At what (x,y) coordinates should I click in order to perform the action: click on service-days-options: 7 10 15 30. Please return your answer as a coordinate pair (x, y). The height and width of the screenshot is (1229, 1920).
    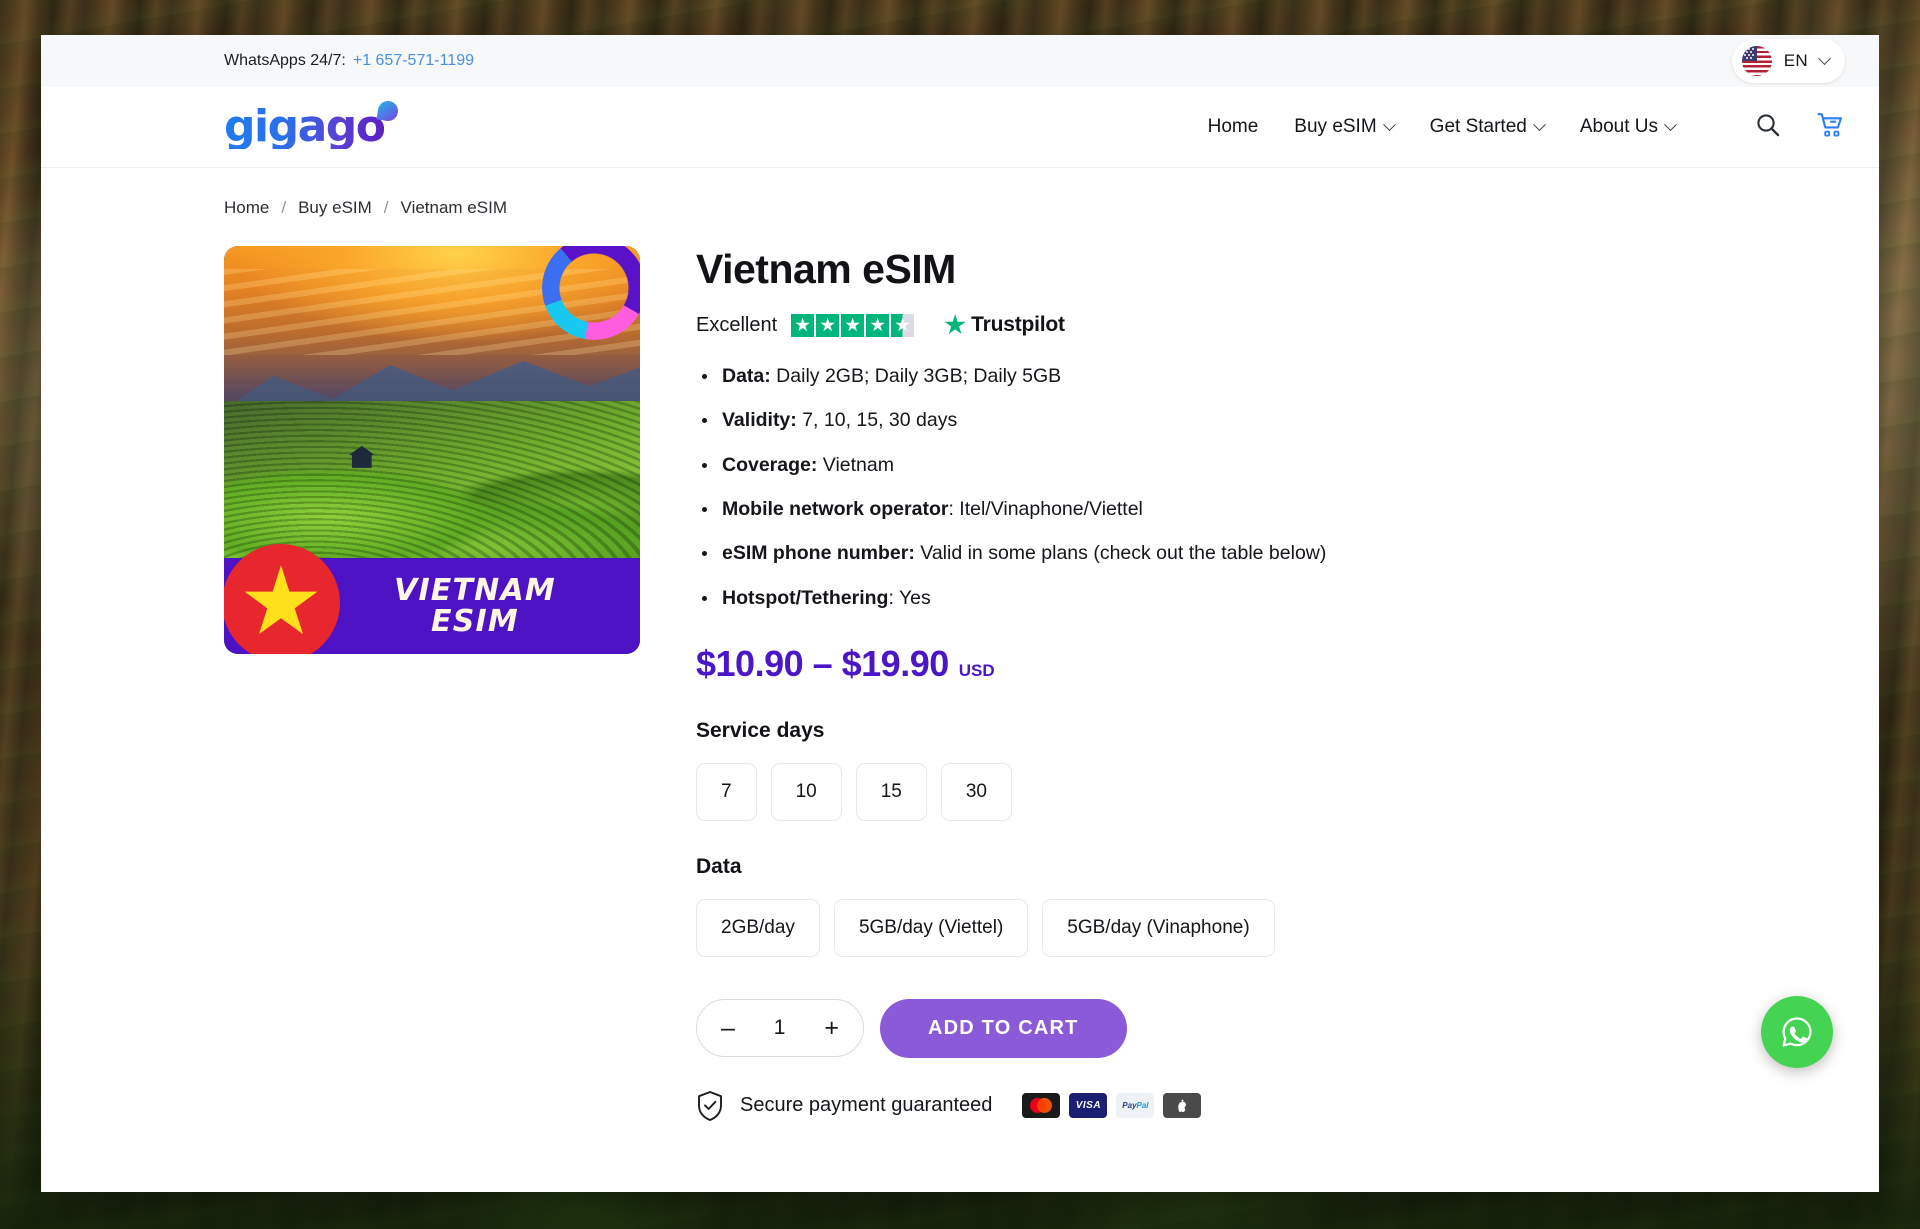
    Looking at the image, I should click on (1247, 791).